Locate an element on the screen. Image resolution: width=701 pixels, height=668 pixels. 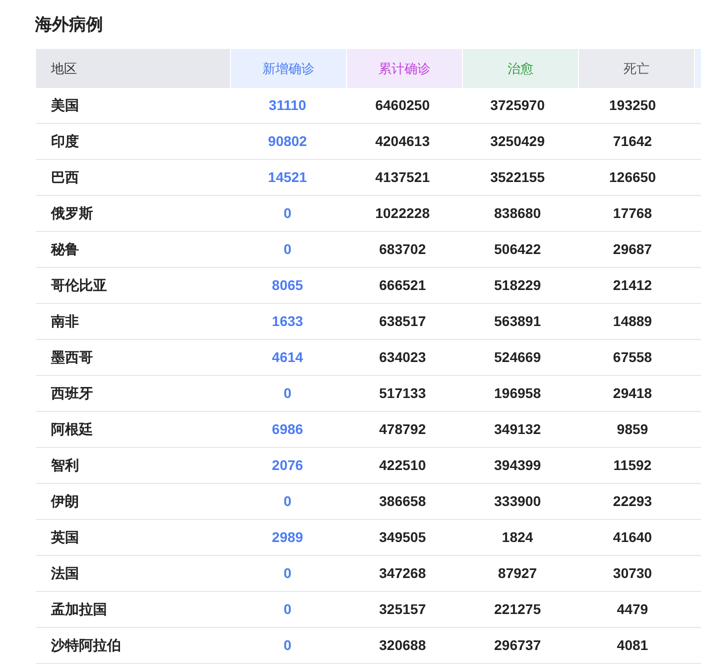
table-cell-text: 90802 is located at coordinates (287, 141).